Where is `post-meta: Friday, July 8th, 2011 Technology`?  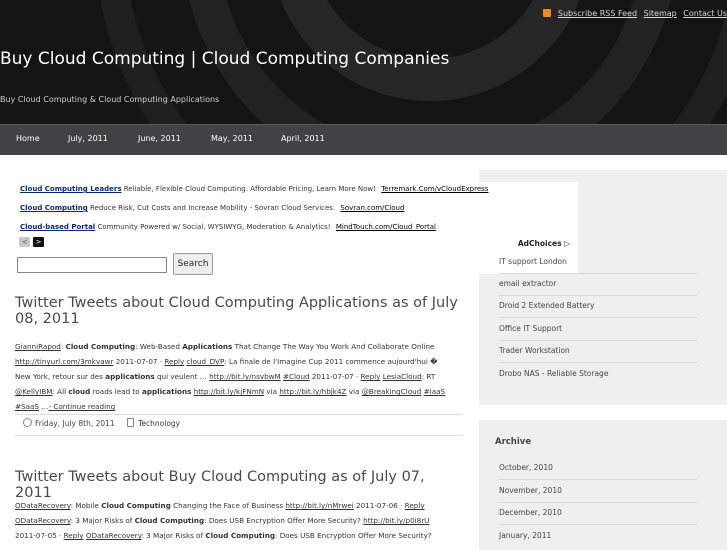
post-meta: Friday, July 8th, 2011 Technology is located at coordinates (239, 425).